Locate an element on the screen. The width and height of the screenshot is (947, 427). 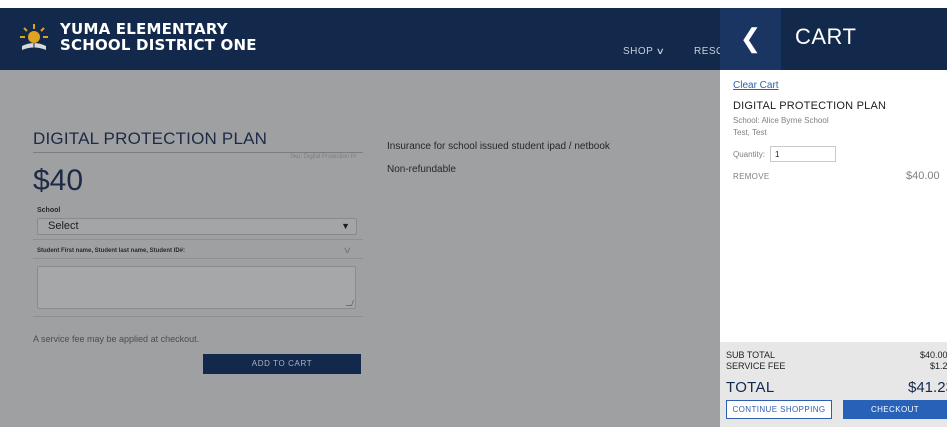
checkout-button: CHECKOUT is located at coordinates (895, 409).